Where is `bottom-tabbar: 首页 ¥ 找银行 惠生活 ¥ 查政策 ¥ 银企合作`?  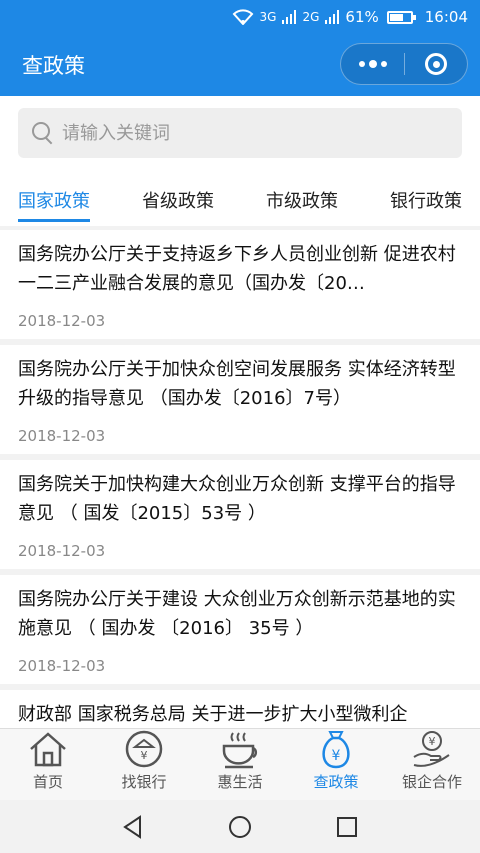
bottom-tabbar: 首页 ¥ 找银行 惠生活 ¥ 查政策 ¥ 银企合作 is located at coordinates (240, 764).